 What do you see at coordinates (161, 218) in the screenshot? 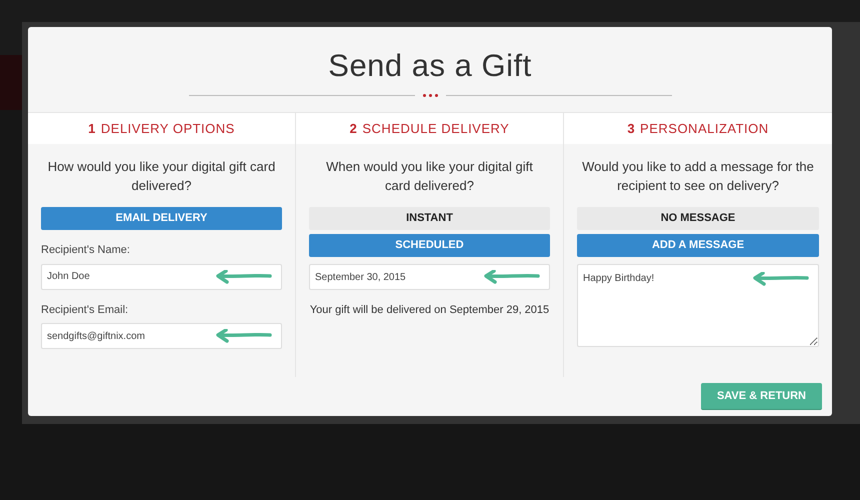
I see `option-button: EMAIL DELIVERY` at bounding box center [161, 218].